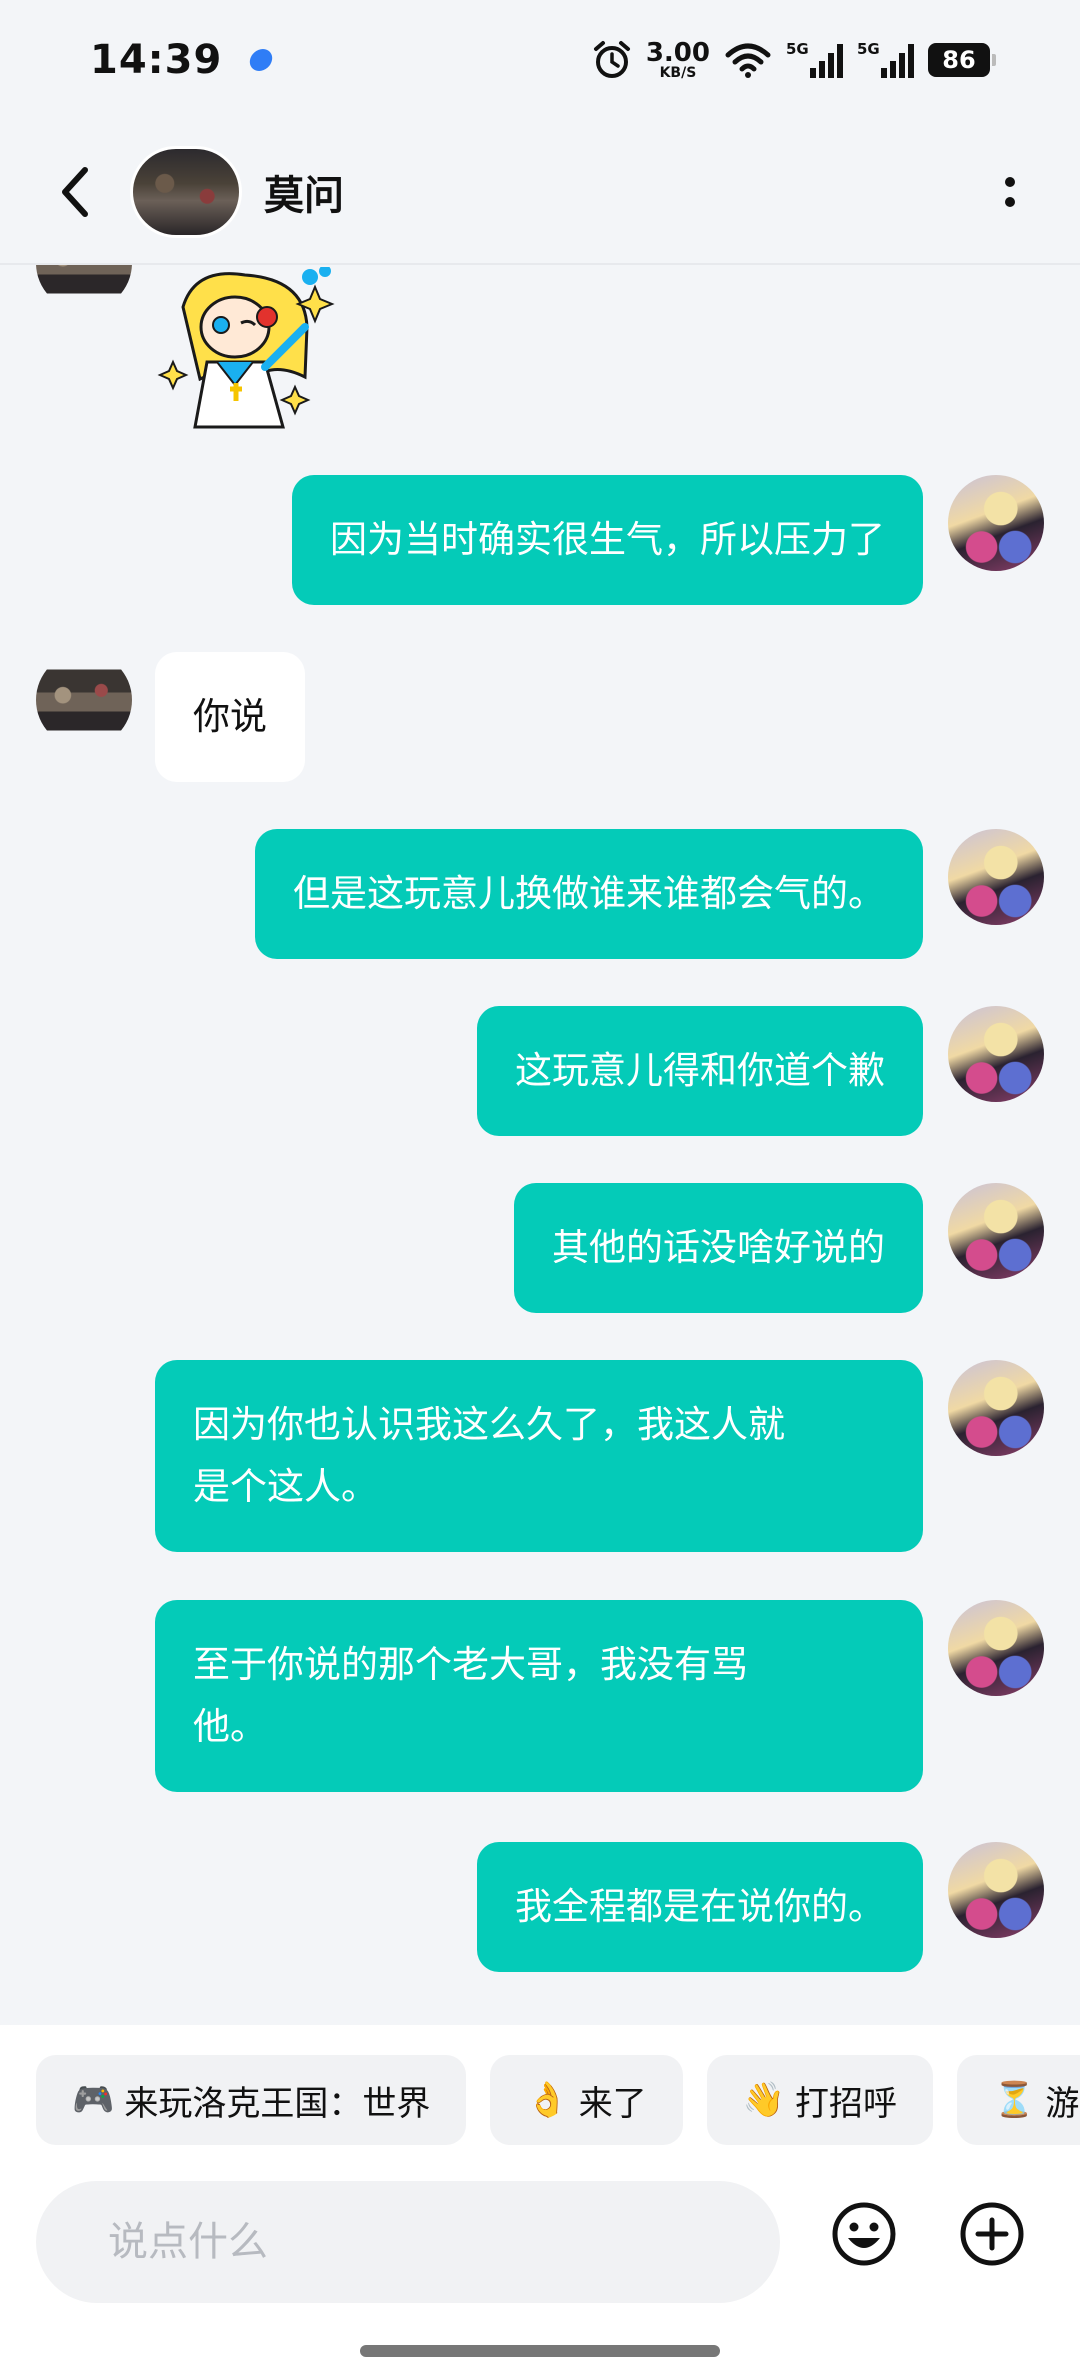  I want to click on app-notification-icon, so click(261, 60).